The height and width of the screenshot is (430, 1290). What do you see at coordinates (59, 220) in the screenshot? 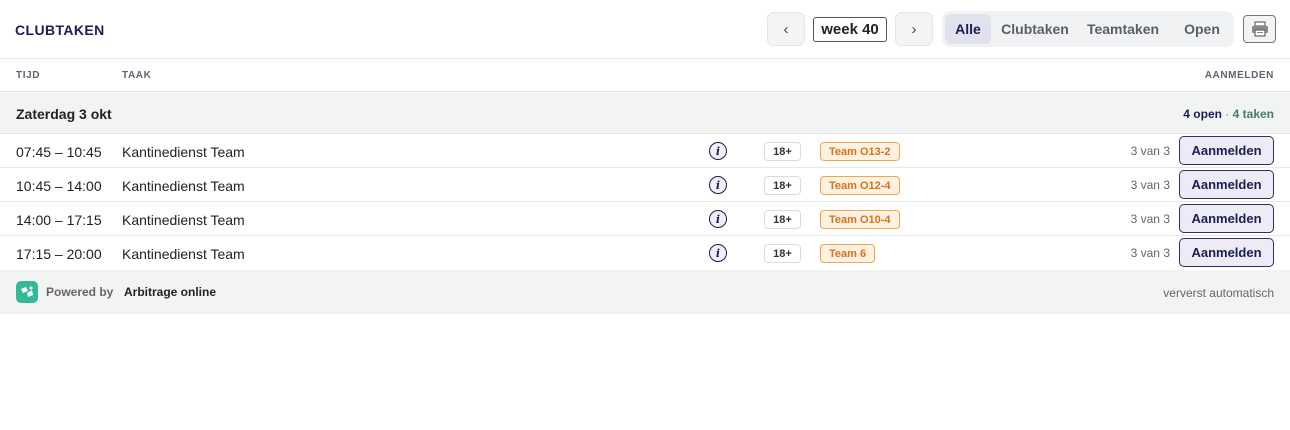
I see `task-time: 14:00 – 17:15` at bounding box center [59, 220].